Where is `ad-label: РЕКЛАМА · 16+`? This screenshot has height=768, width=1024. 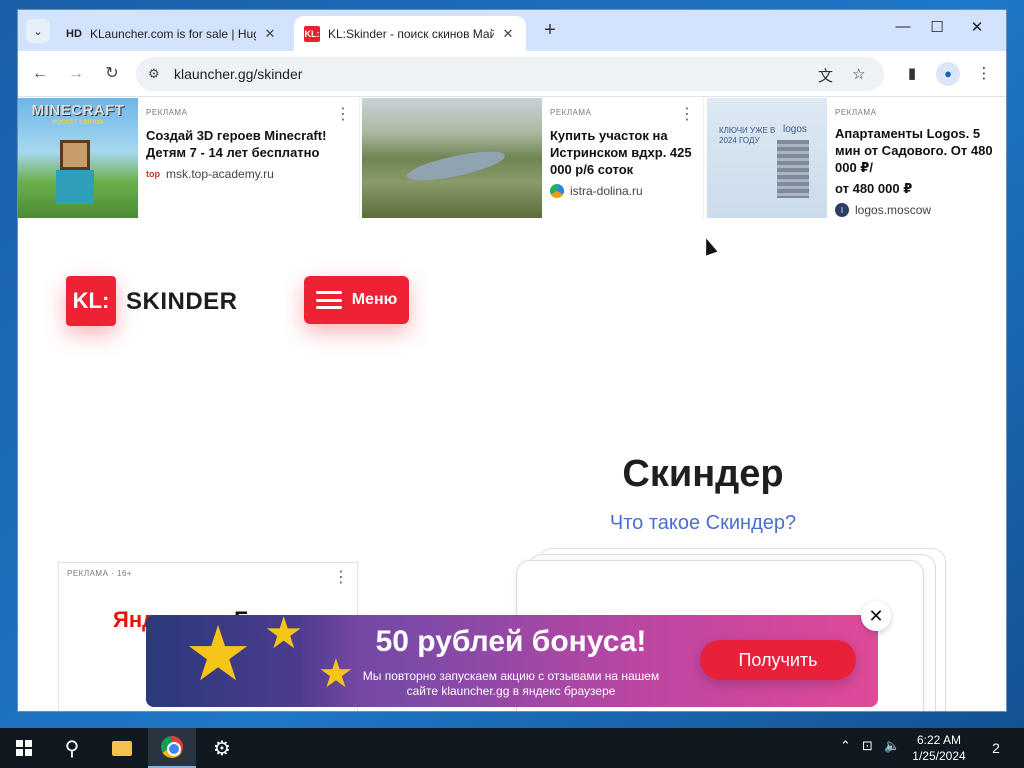
ad-label: РЕКЛАМА · 16+ is located at coordinates (100, 573).